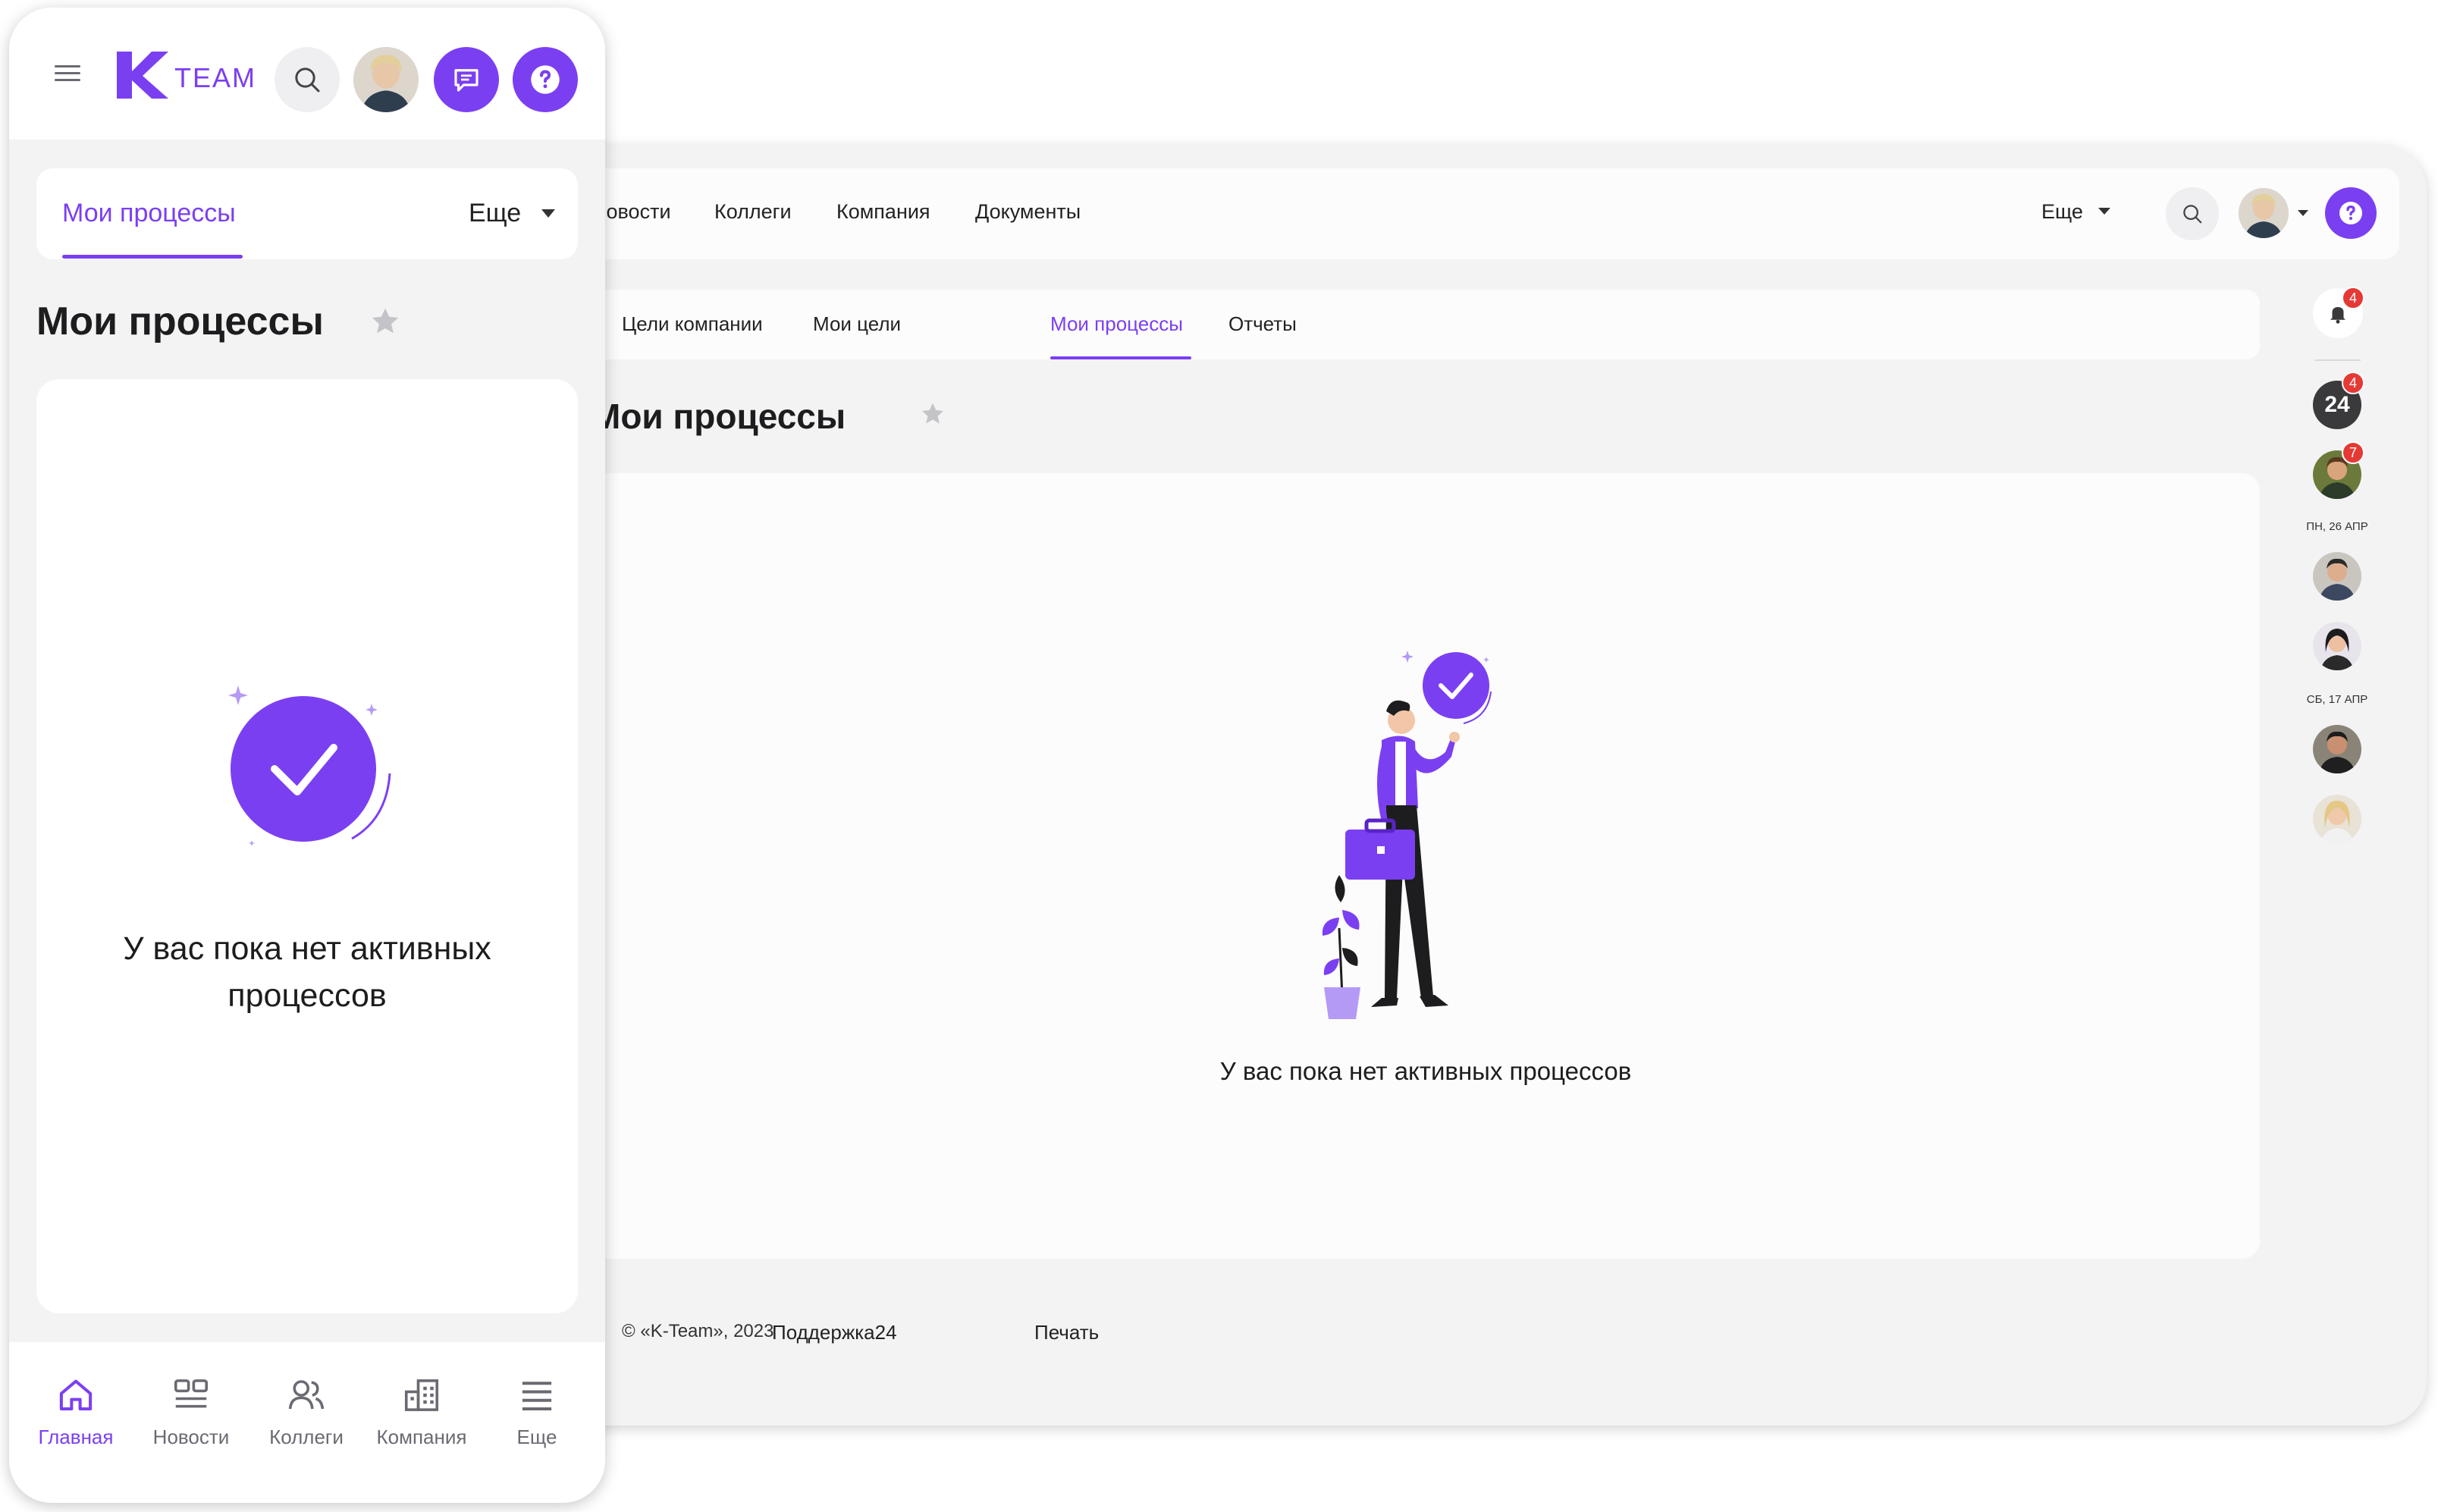 This screenshot has width=2438, height=1512. Describe the element at coordinates (537, 1396) in the screenshot. I see `menu-icon` at that location.